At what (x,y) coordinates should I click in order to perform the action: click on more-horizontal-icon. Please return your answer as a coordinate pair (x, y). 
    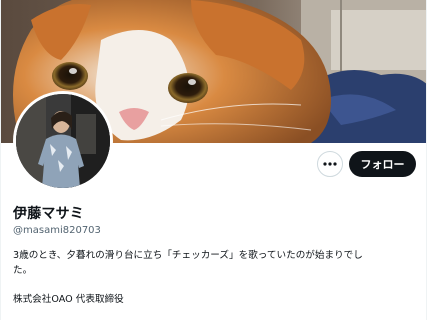
    Looking at the image, I should click on (330, 164).